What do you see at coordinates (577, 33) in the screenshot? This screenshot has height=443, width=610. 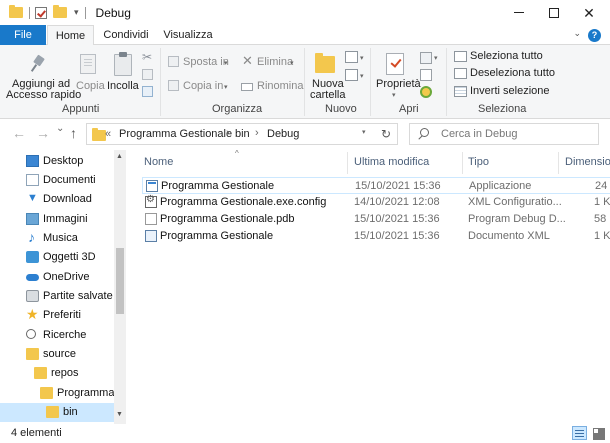 I see `expand-ribbon-icon: ⌄` at bounding box center [577, 33].